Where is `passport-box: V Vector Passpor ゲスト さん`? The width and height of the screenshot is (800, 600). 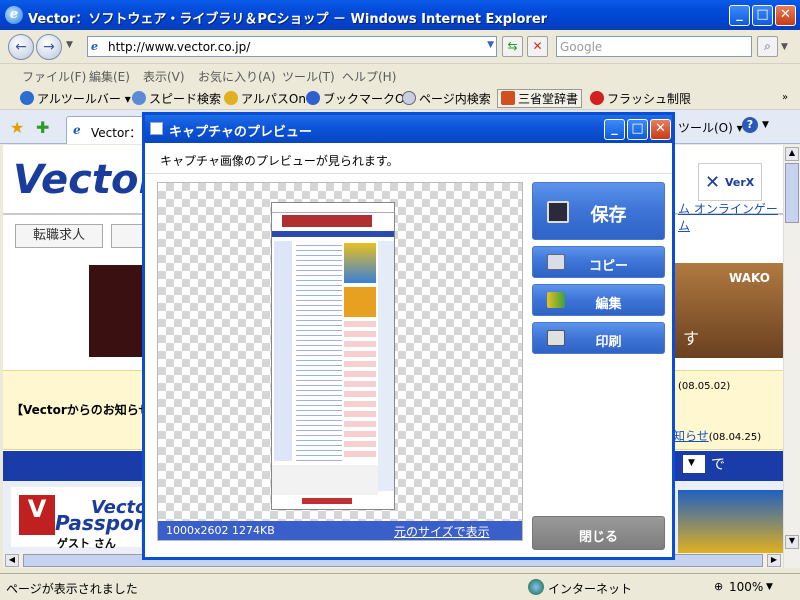 passport-box: V Vector Passpor ゲスト さん is located at coordinates (83, 518).